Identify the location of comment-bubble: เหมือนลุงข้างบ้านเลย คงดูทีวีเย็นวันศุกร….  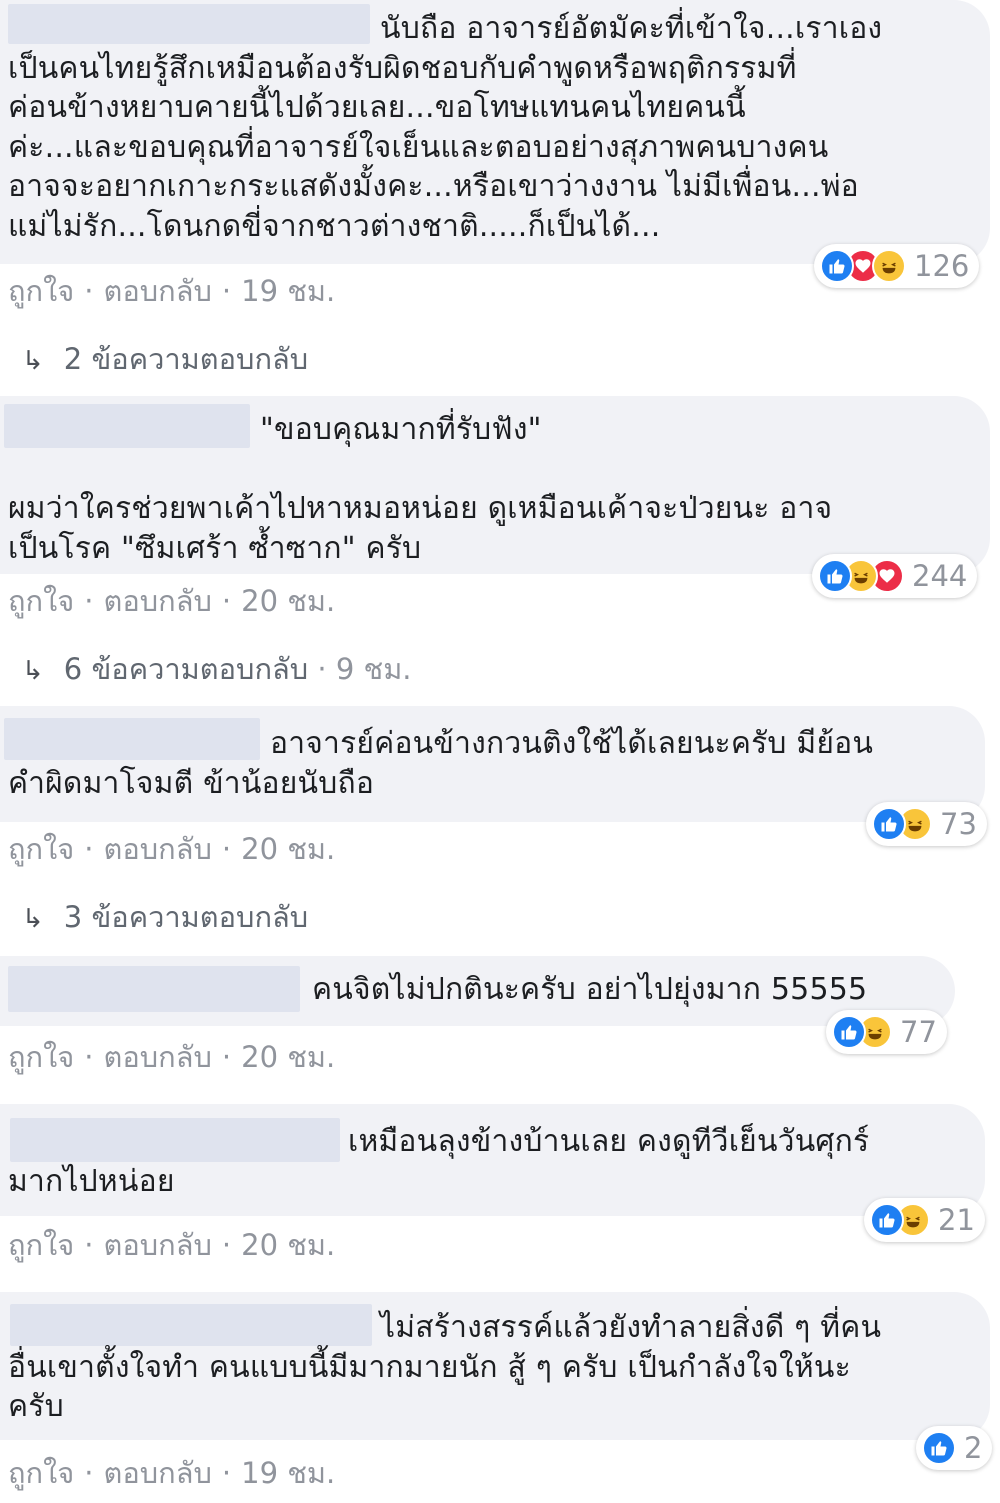
(492, 1160).